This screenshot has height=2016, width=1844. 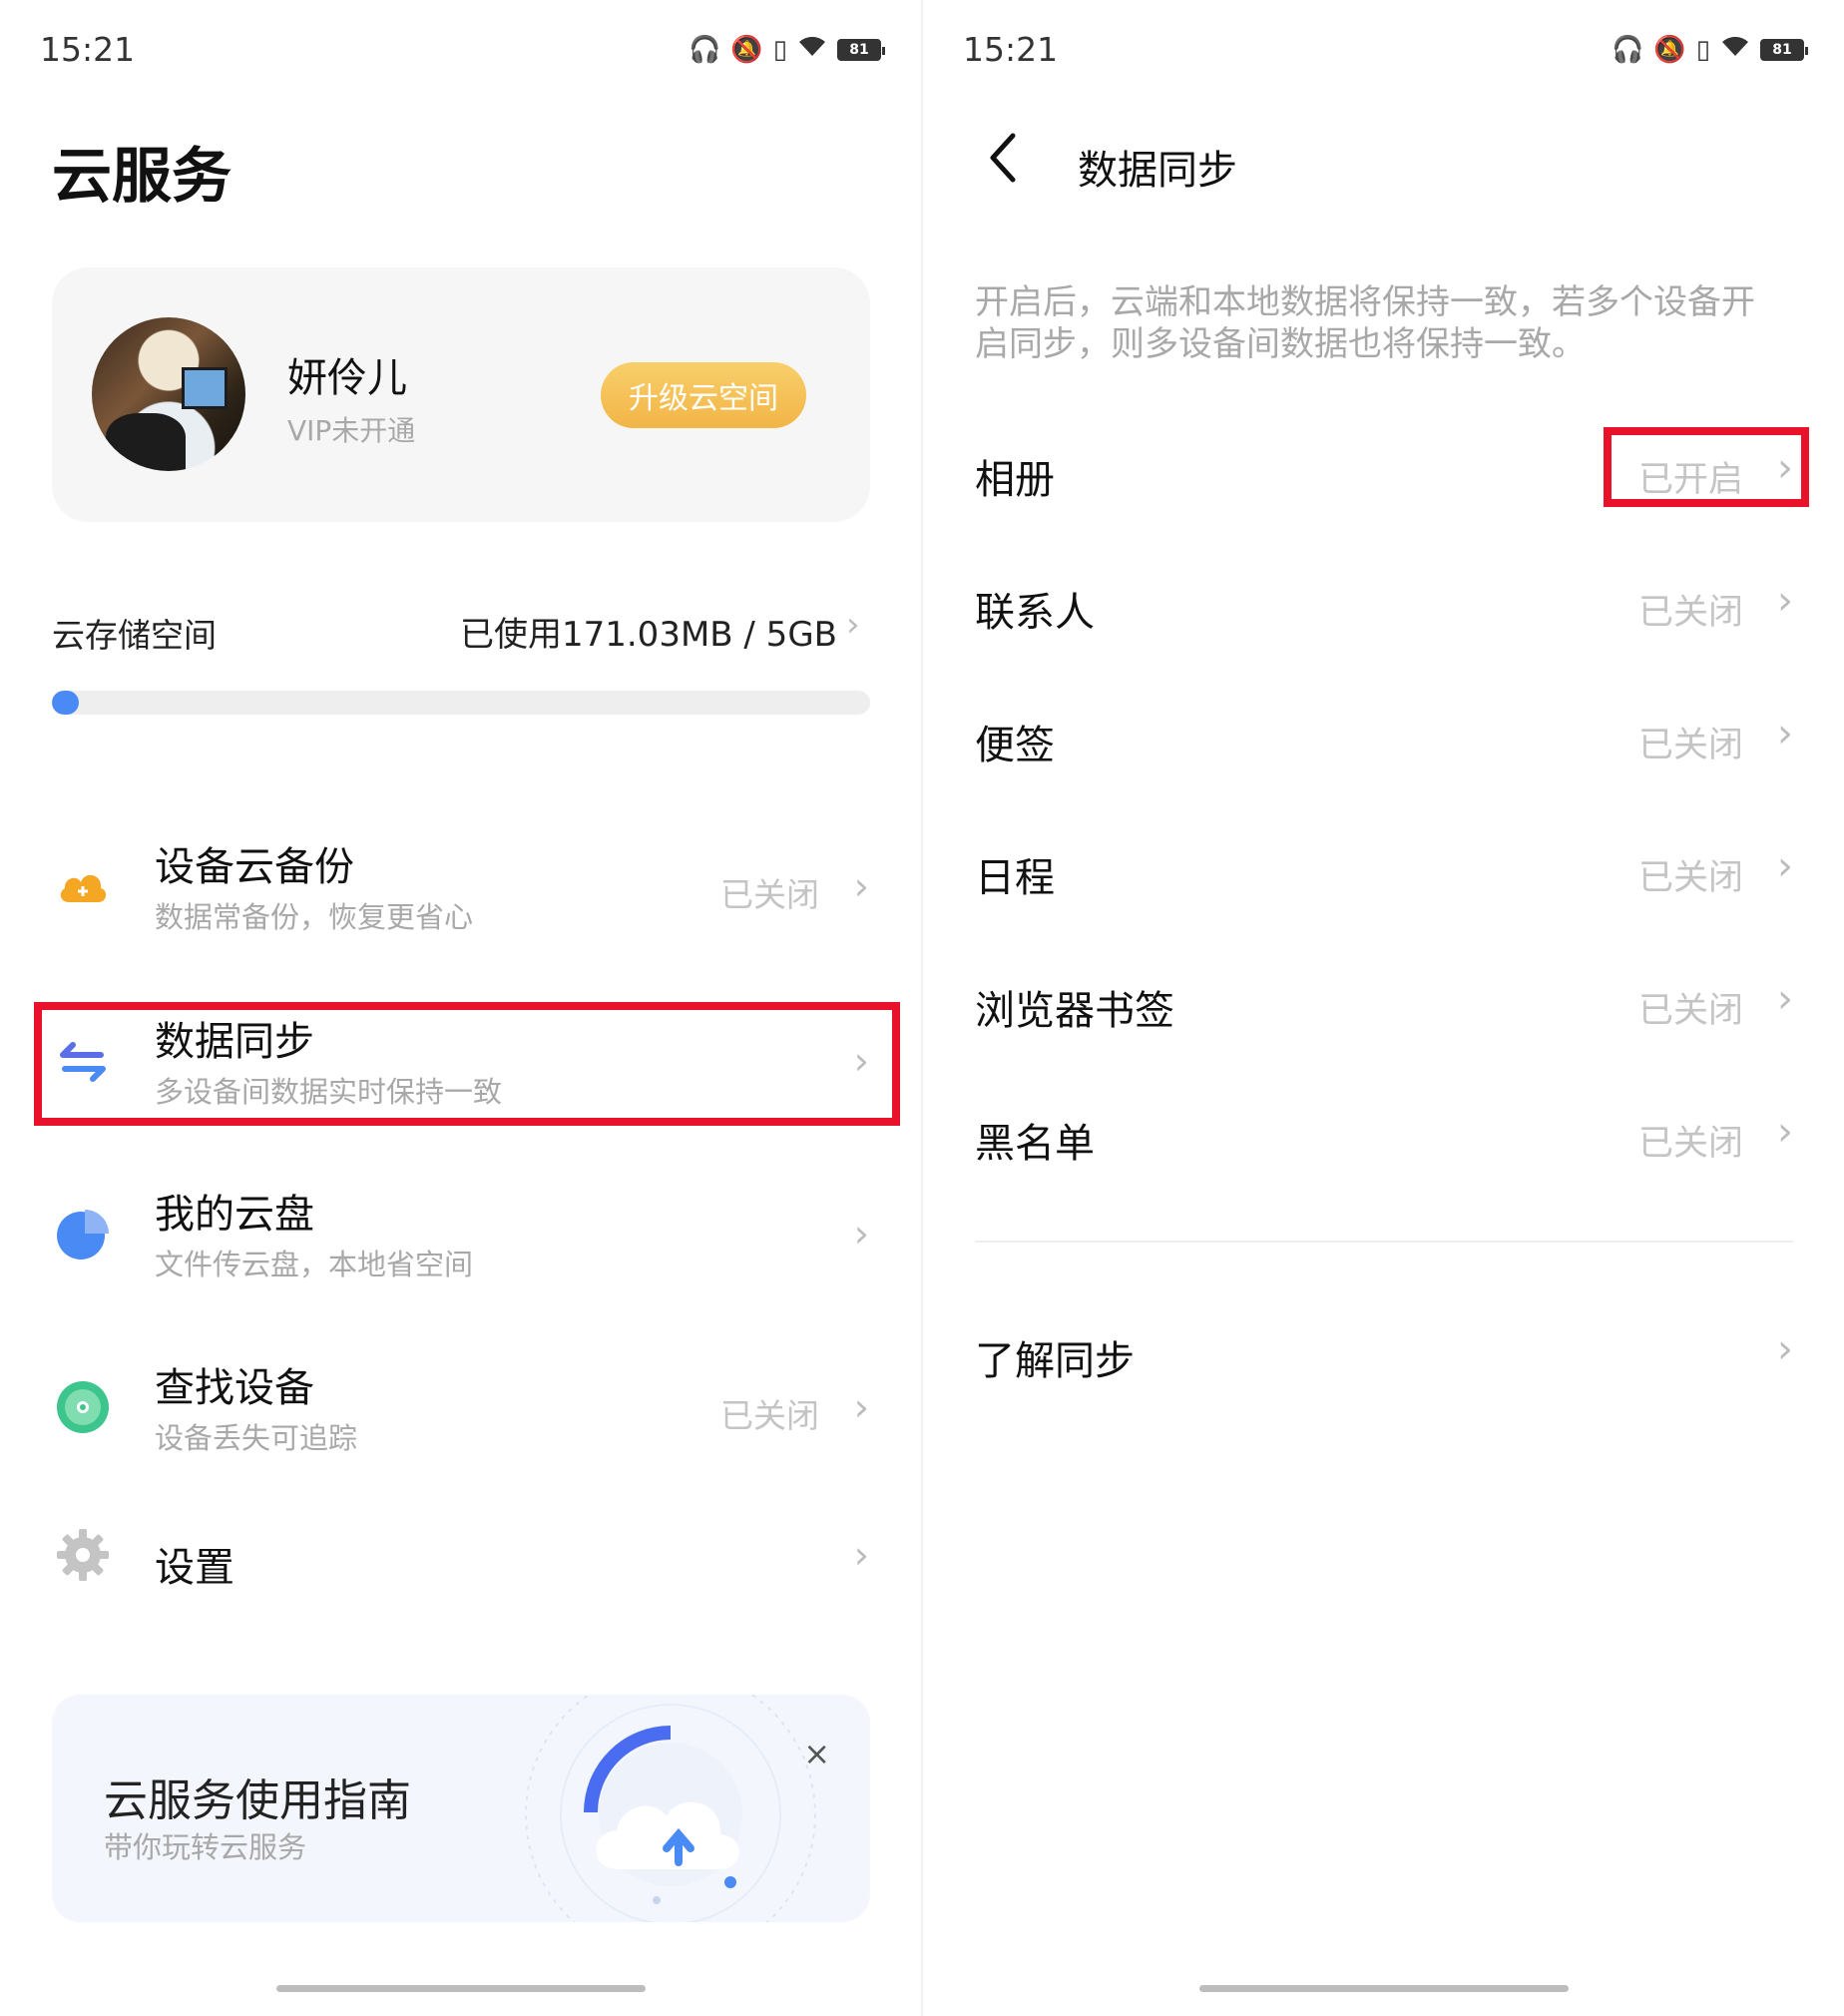 I want to click on menu-item-settings: 设置 ›, so click(x=461, y=1554).